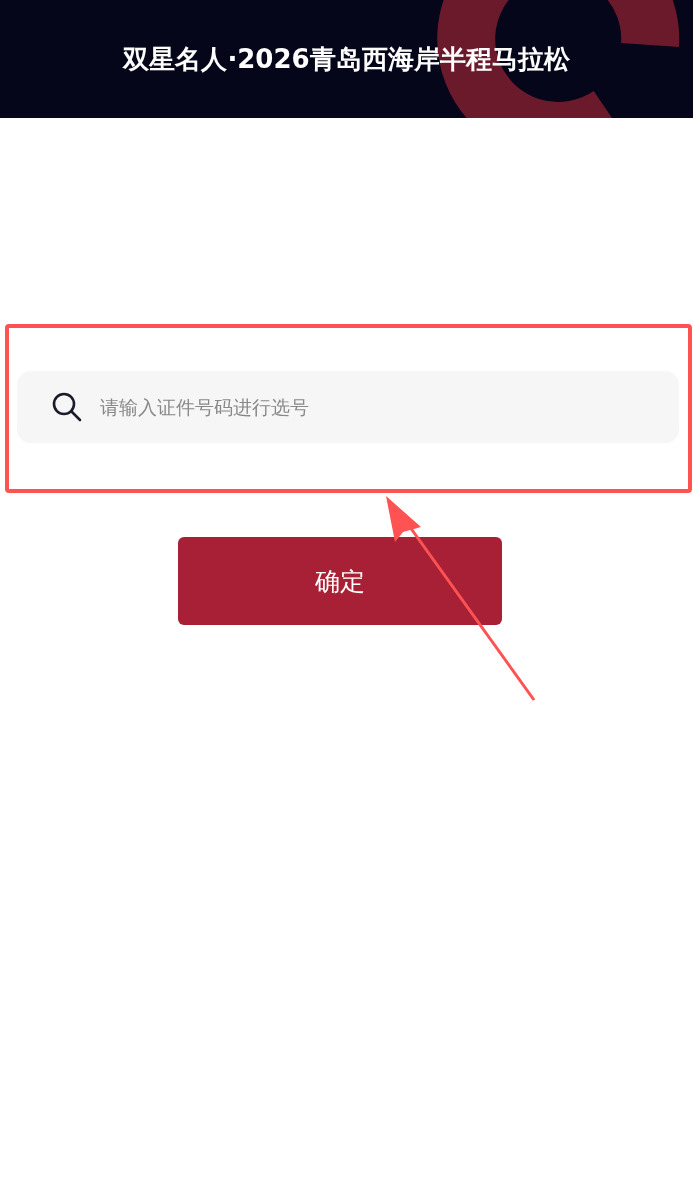 This screenshot has height=1200, width=693. Describe the element at coordinates (339, 581) in the screenshot. I see `confirm-button: 确定` at that location.